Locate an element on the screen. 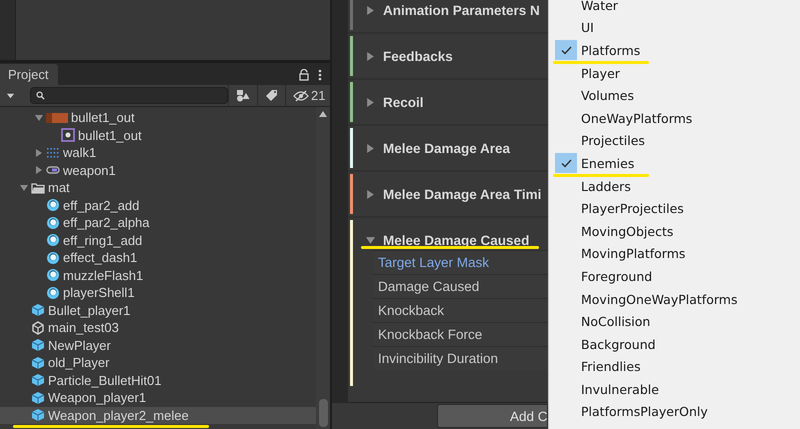  layer-name: MovingObjects is located at coordinates (627, 231).